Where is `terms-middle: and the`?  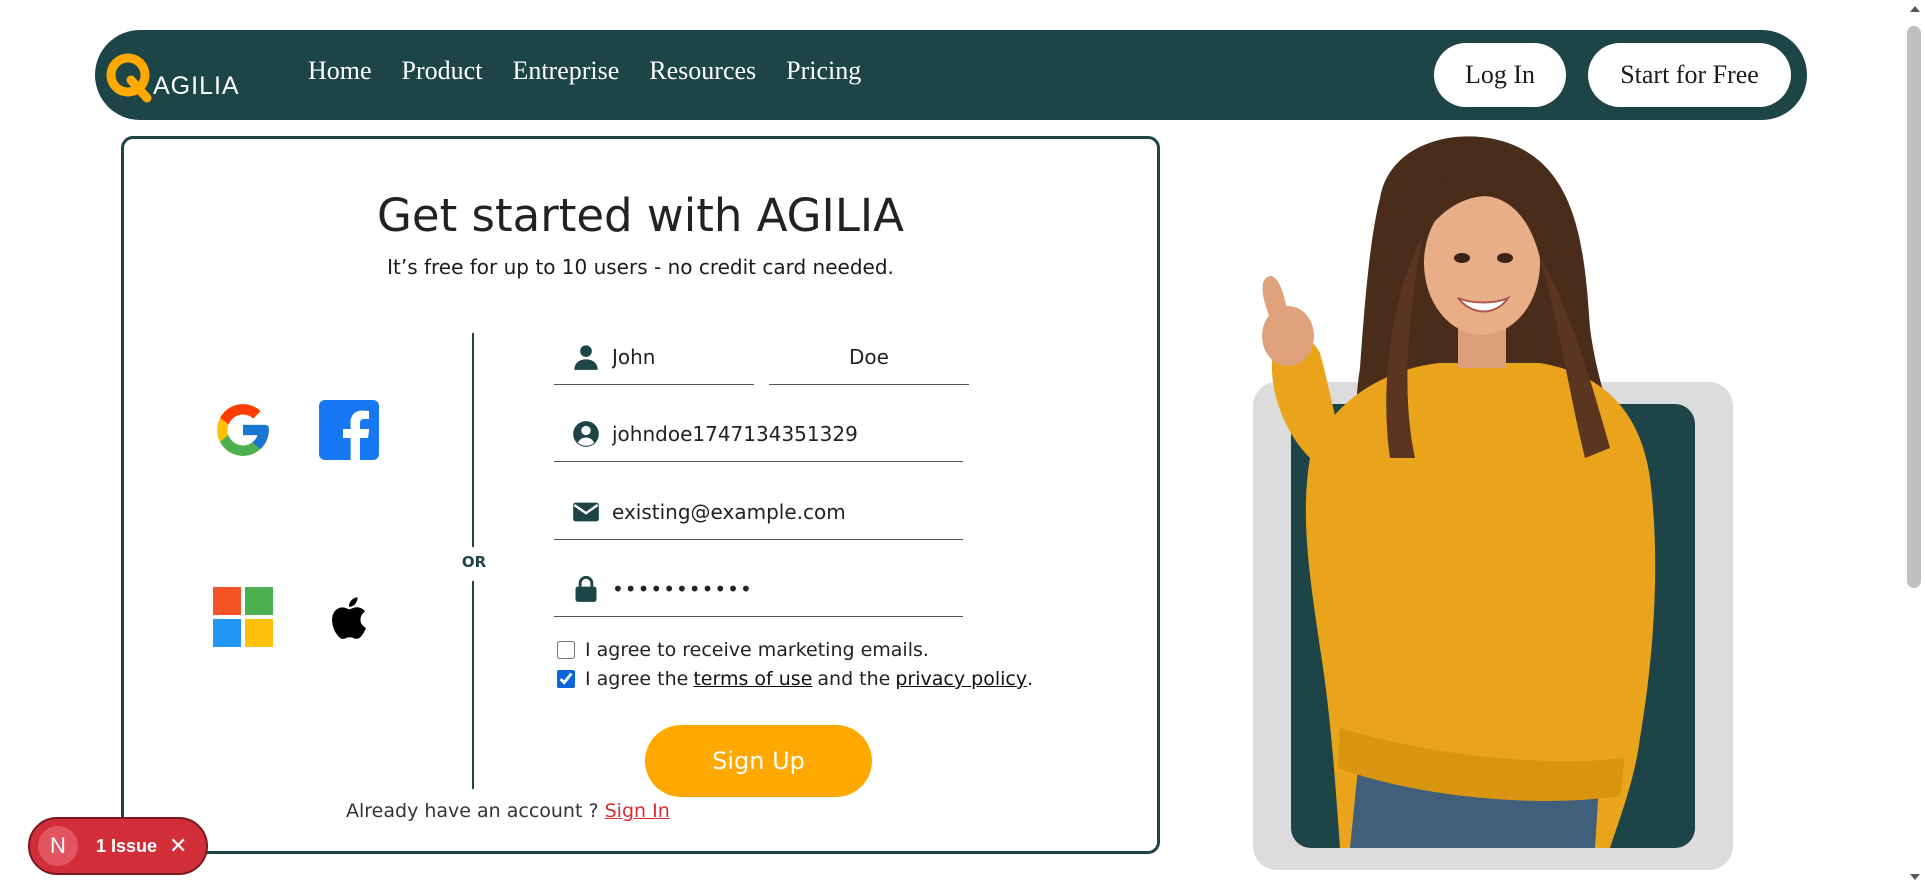
terms-middle: and the is located at coordinates (854, 679).